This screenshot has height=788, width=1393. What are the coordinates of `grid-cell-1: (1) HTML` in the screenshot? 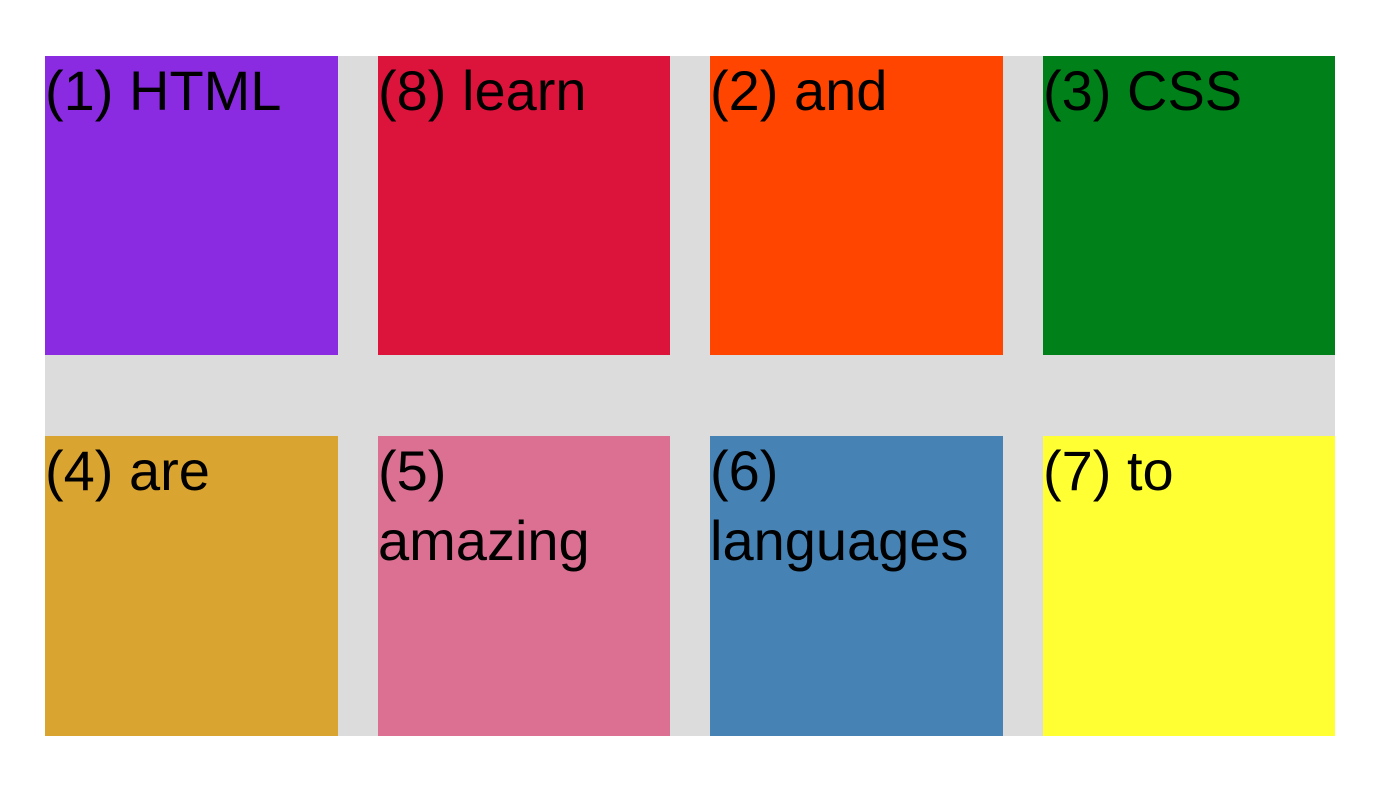 It's located at (191, 205).